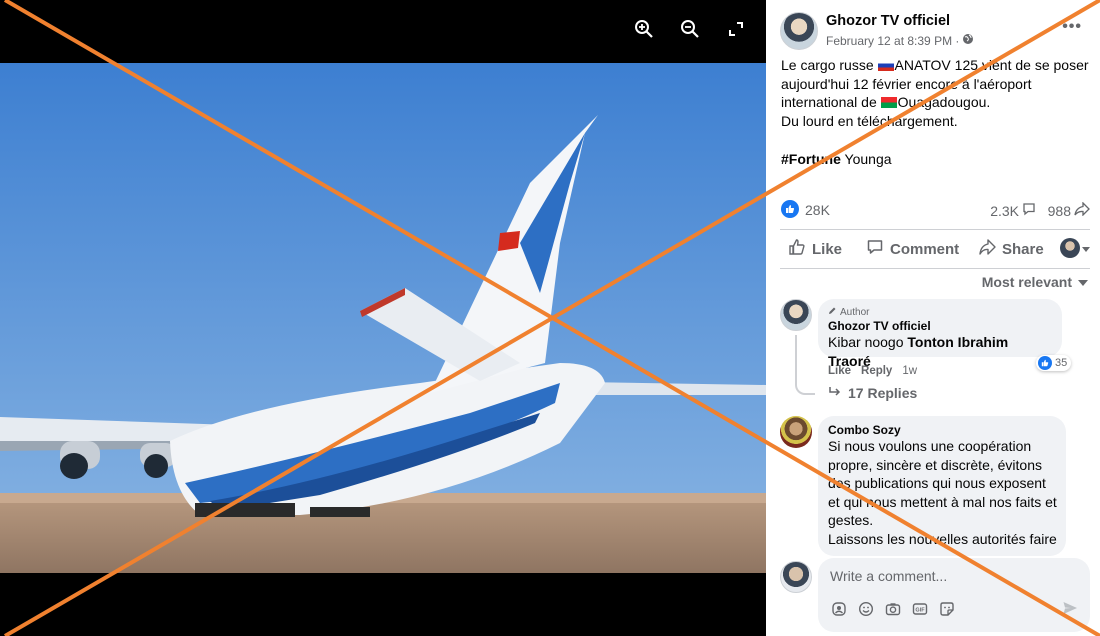  What do you see at coordinates (1054, 363) in the screenshot?
I see `comment-reactions: 35` at bounding box center [1054, 363].